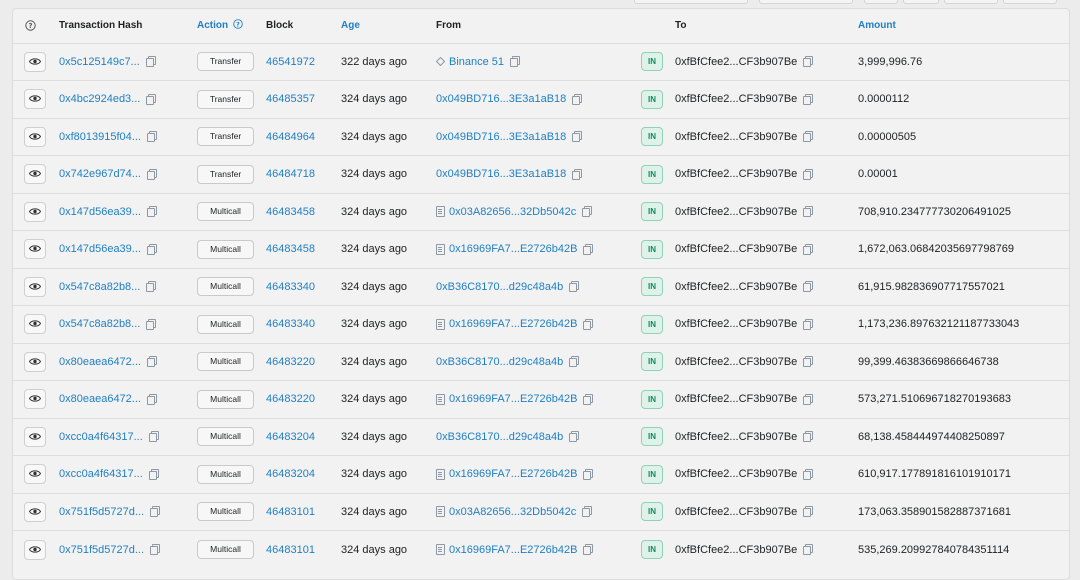 Image resolution: width=1080 pixels, height=580 pixels. Describe the element at coordinates (290, 62) in the screenshot. I see `block-link: 46541972` at that location.